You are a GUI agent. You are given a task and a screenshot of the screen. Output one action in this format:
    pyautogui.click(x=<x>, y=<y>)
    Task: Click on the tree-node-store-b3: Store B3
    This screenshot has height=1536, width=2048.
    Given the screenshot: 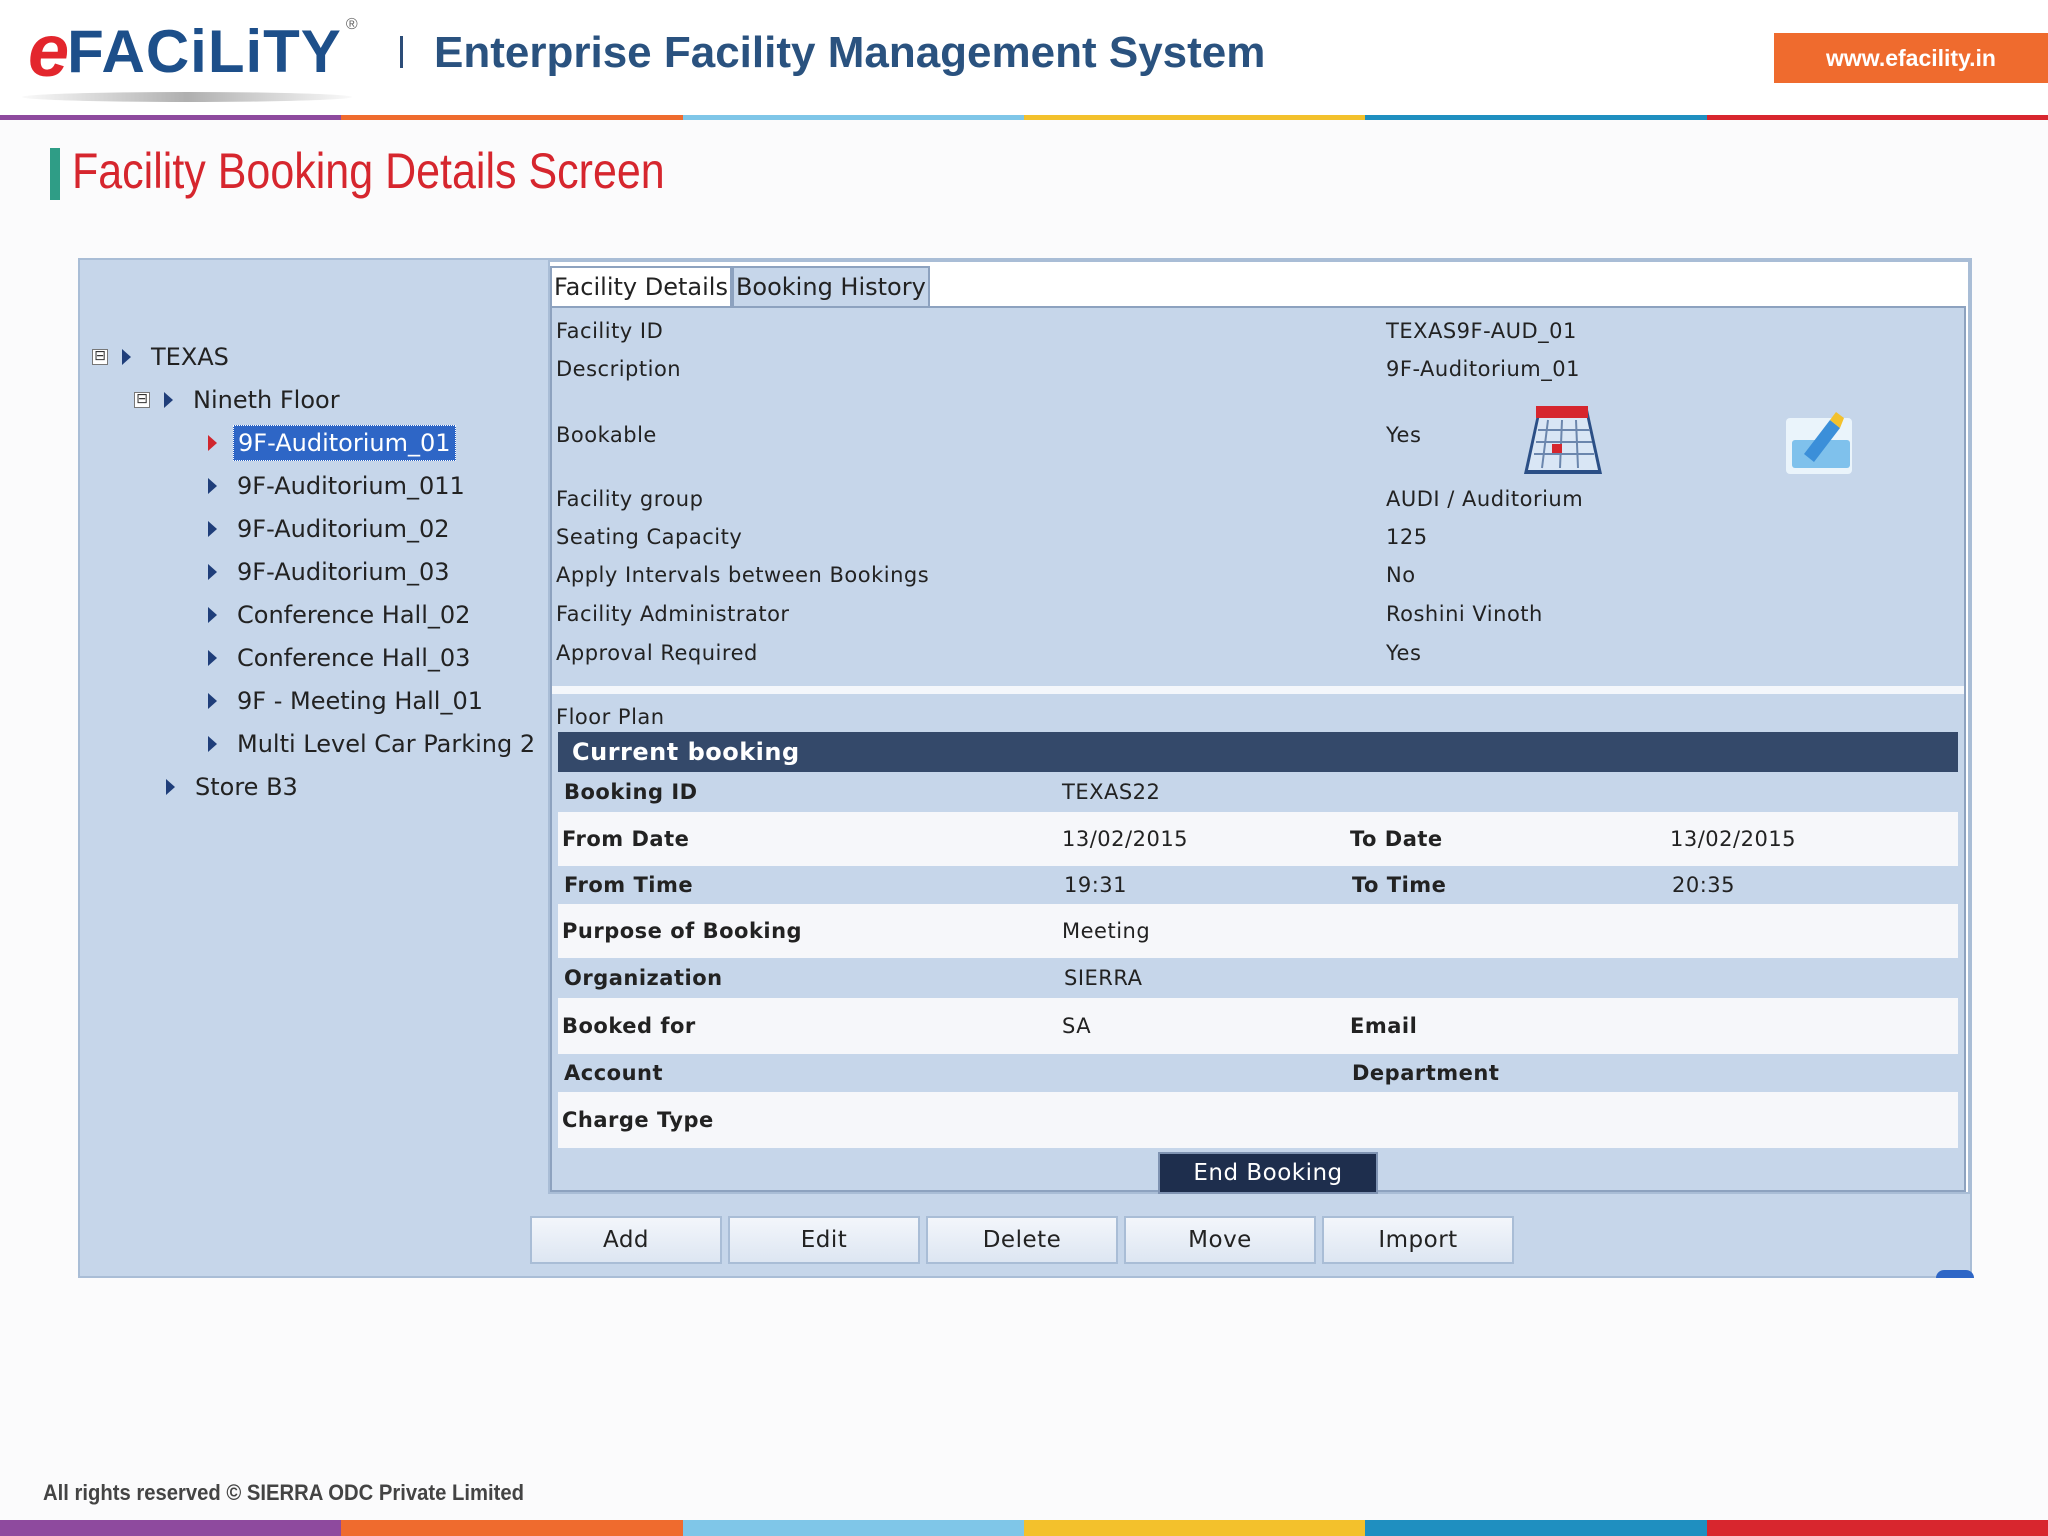 What is the action you would take?
    pyautogui.click(x=234, y=787)
    